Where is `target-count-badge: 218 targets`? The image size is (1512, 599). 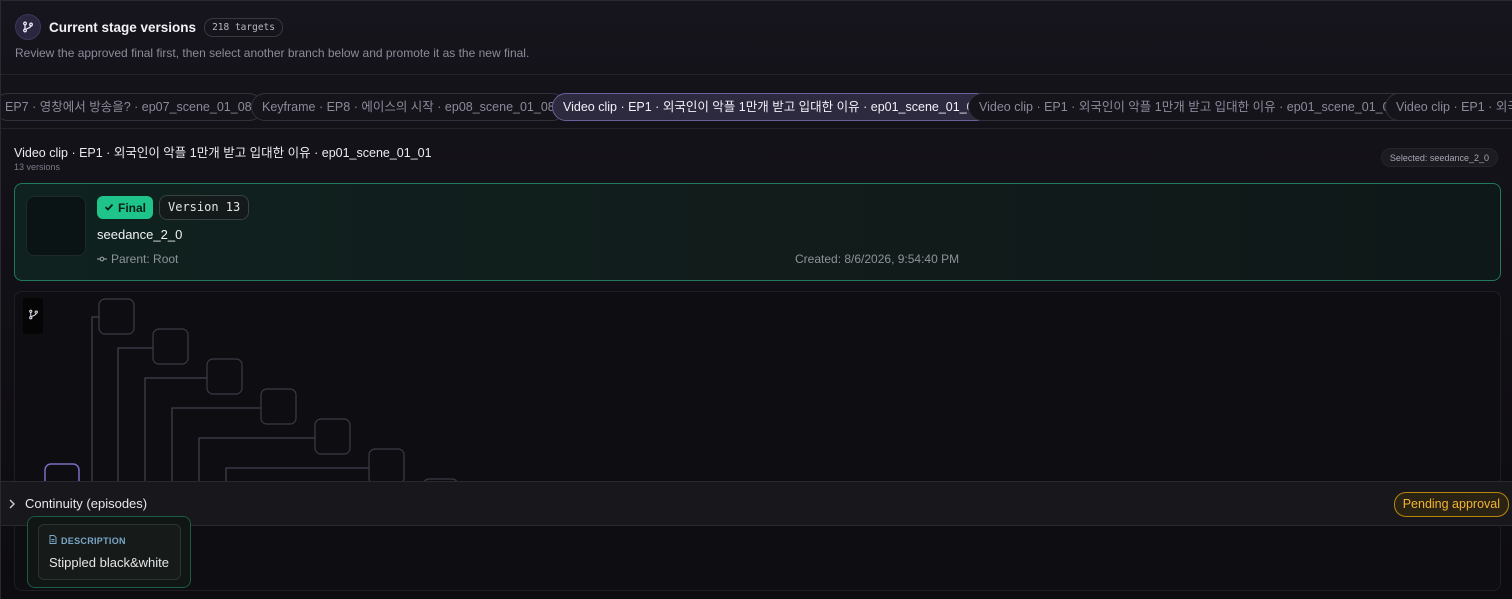
target-count-badge: 218 targets is located at coordinates (243, 27).